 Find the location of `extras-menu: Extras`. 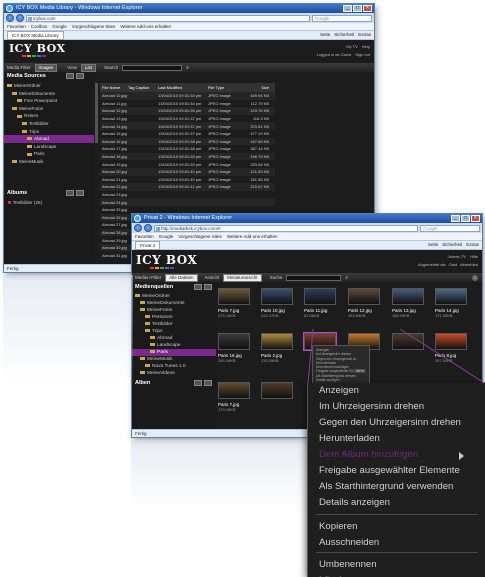

extras-menu: Extras is located at coordinates (364, 34).